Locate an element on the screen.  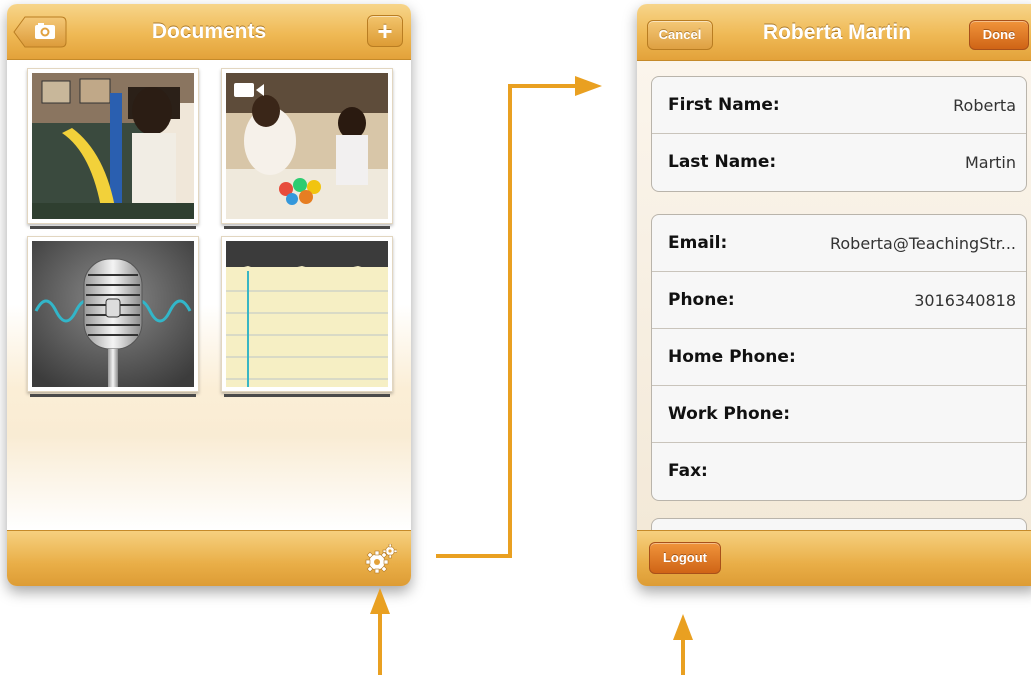
logout-button: Logout is located at coordinates (685, 558).